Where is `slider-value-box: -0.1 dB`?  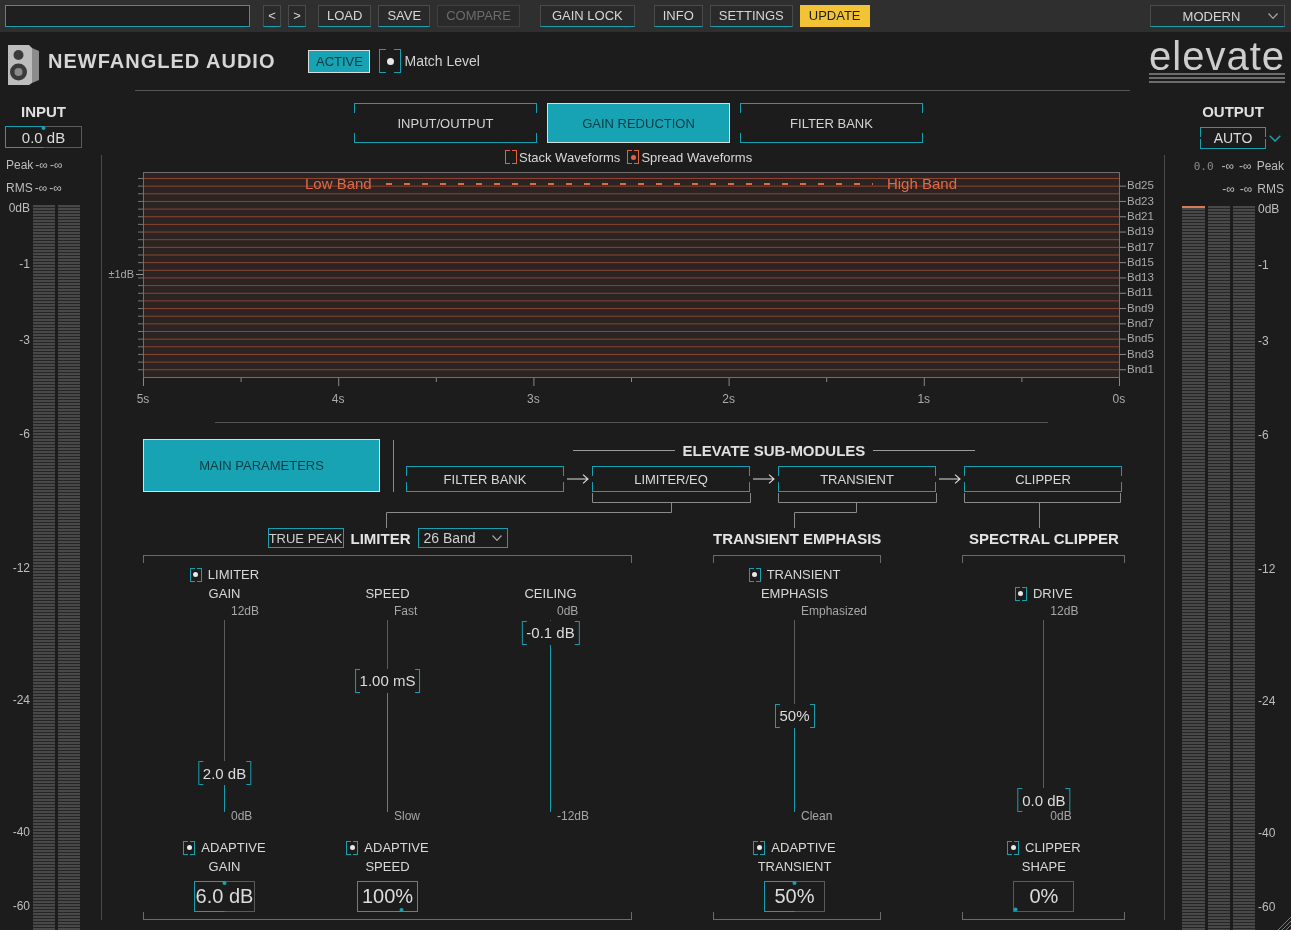 slider-value-box: -0.1 dB is located at coordinates (550, 632).